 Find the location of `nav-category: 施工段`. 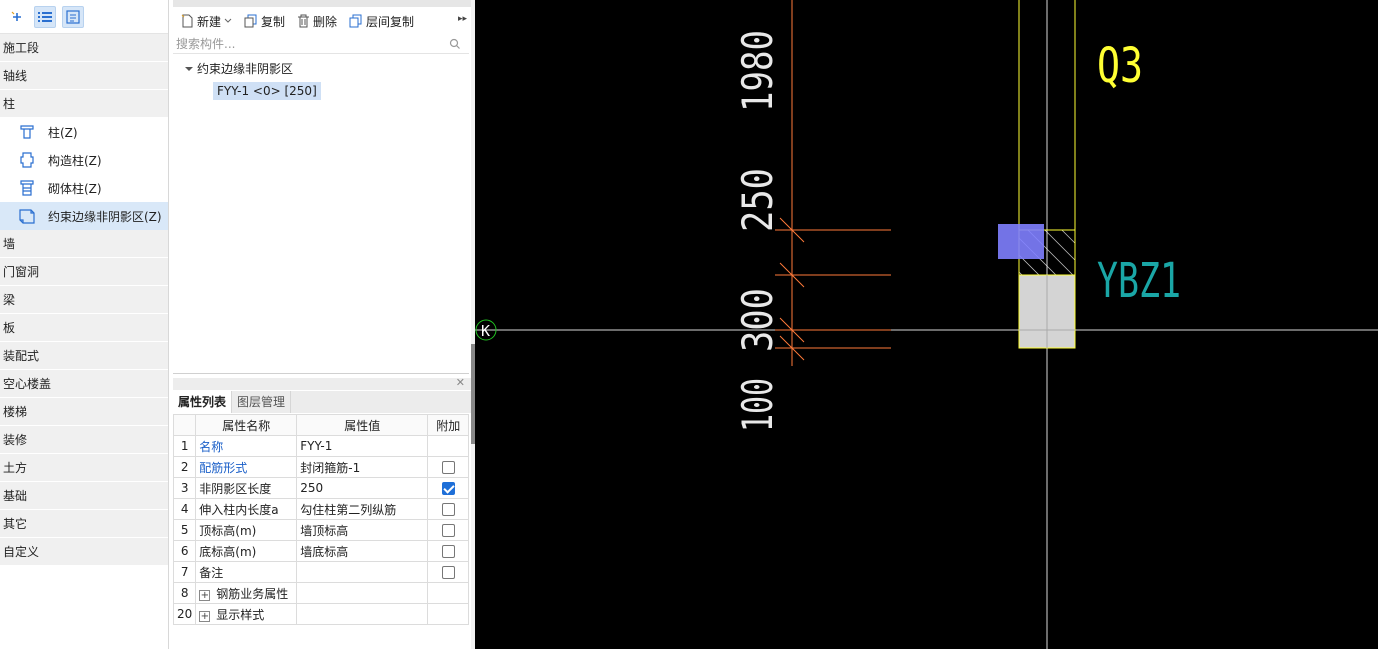

nav-category: 施工段 is located at coordinates (84, 48).